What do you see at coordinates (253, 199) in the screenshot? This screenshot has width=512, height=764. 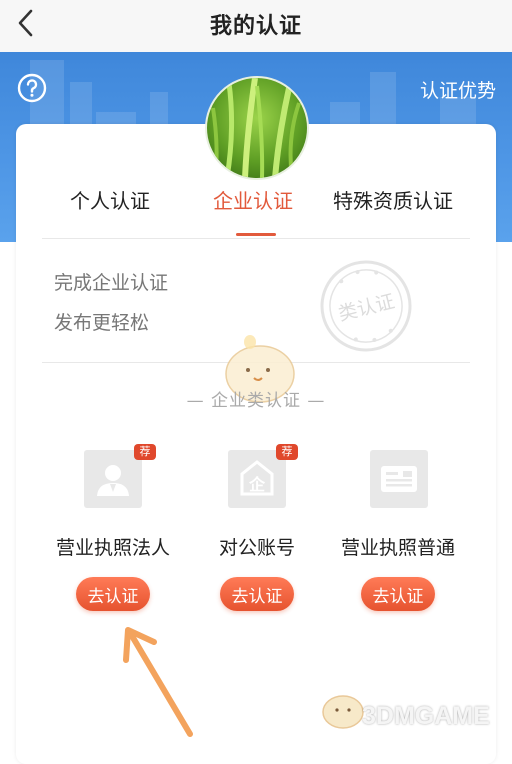 I see `tab-enterprise-certification: 企业认证` at bounding box center [253, 199].